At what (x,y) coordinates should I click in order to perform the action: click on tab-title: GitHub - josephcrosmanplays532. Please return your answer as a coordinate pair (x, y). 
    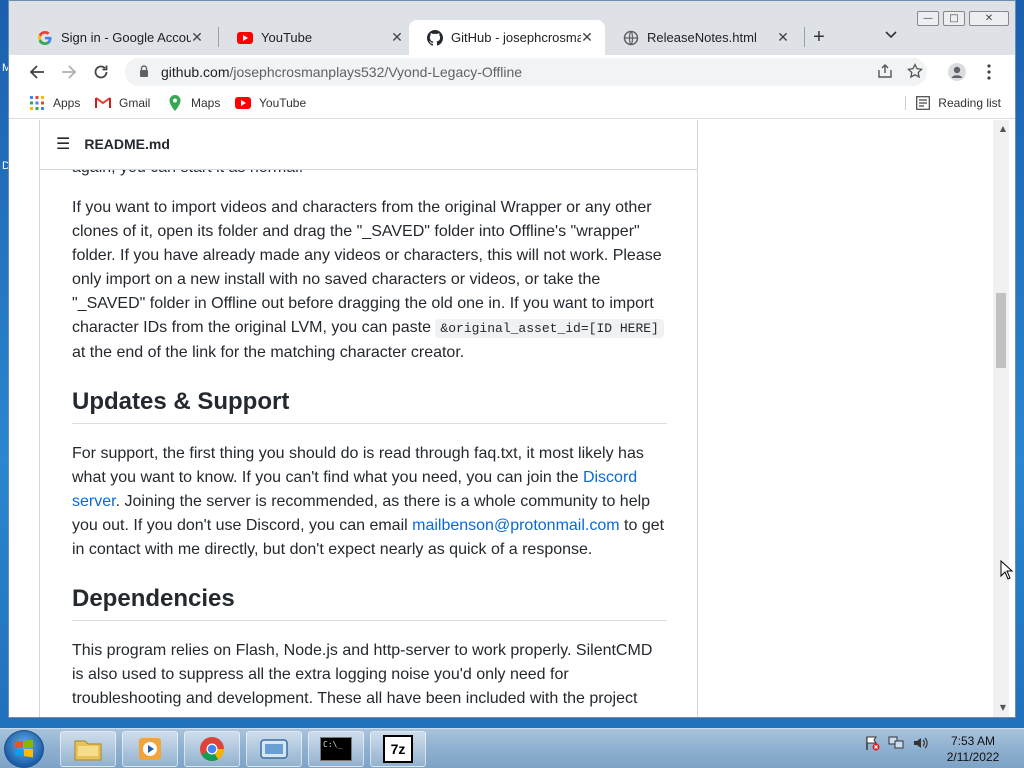
    Looking at the image, I should click on (516, 37).